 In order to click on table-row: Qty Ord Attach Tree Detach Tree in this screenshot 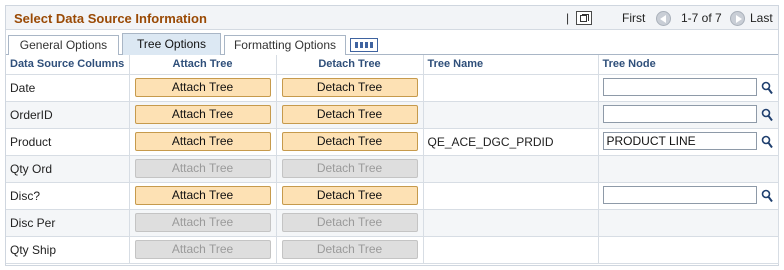, I will do `click(392, 169)`.